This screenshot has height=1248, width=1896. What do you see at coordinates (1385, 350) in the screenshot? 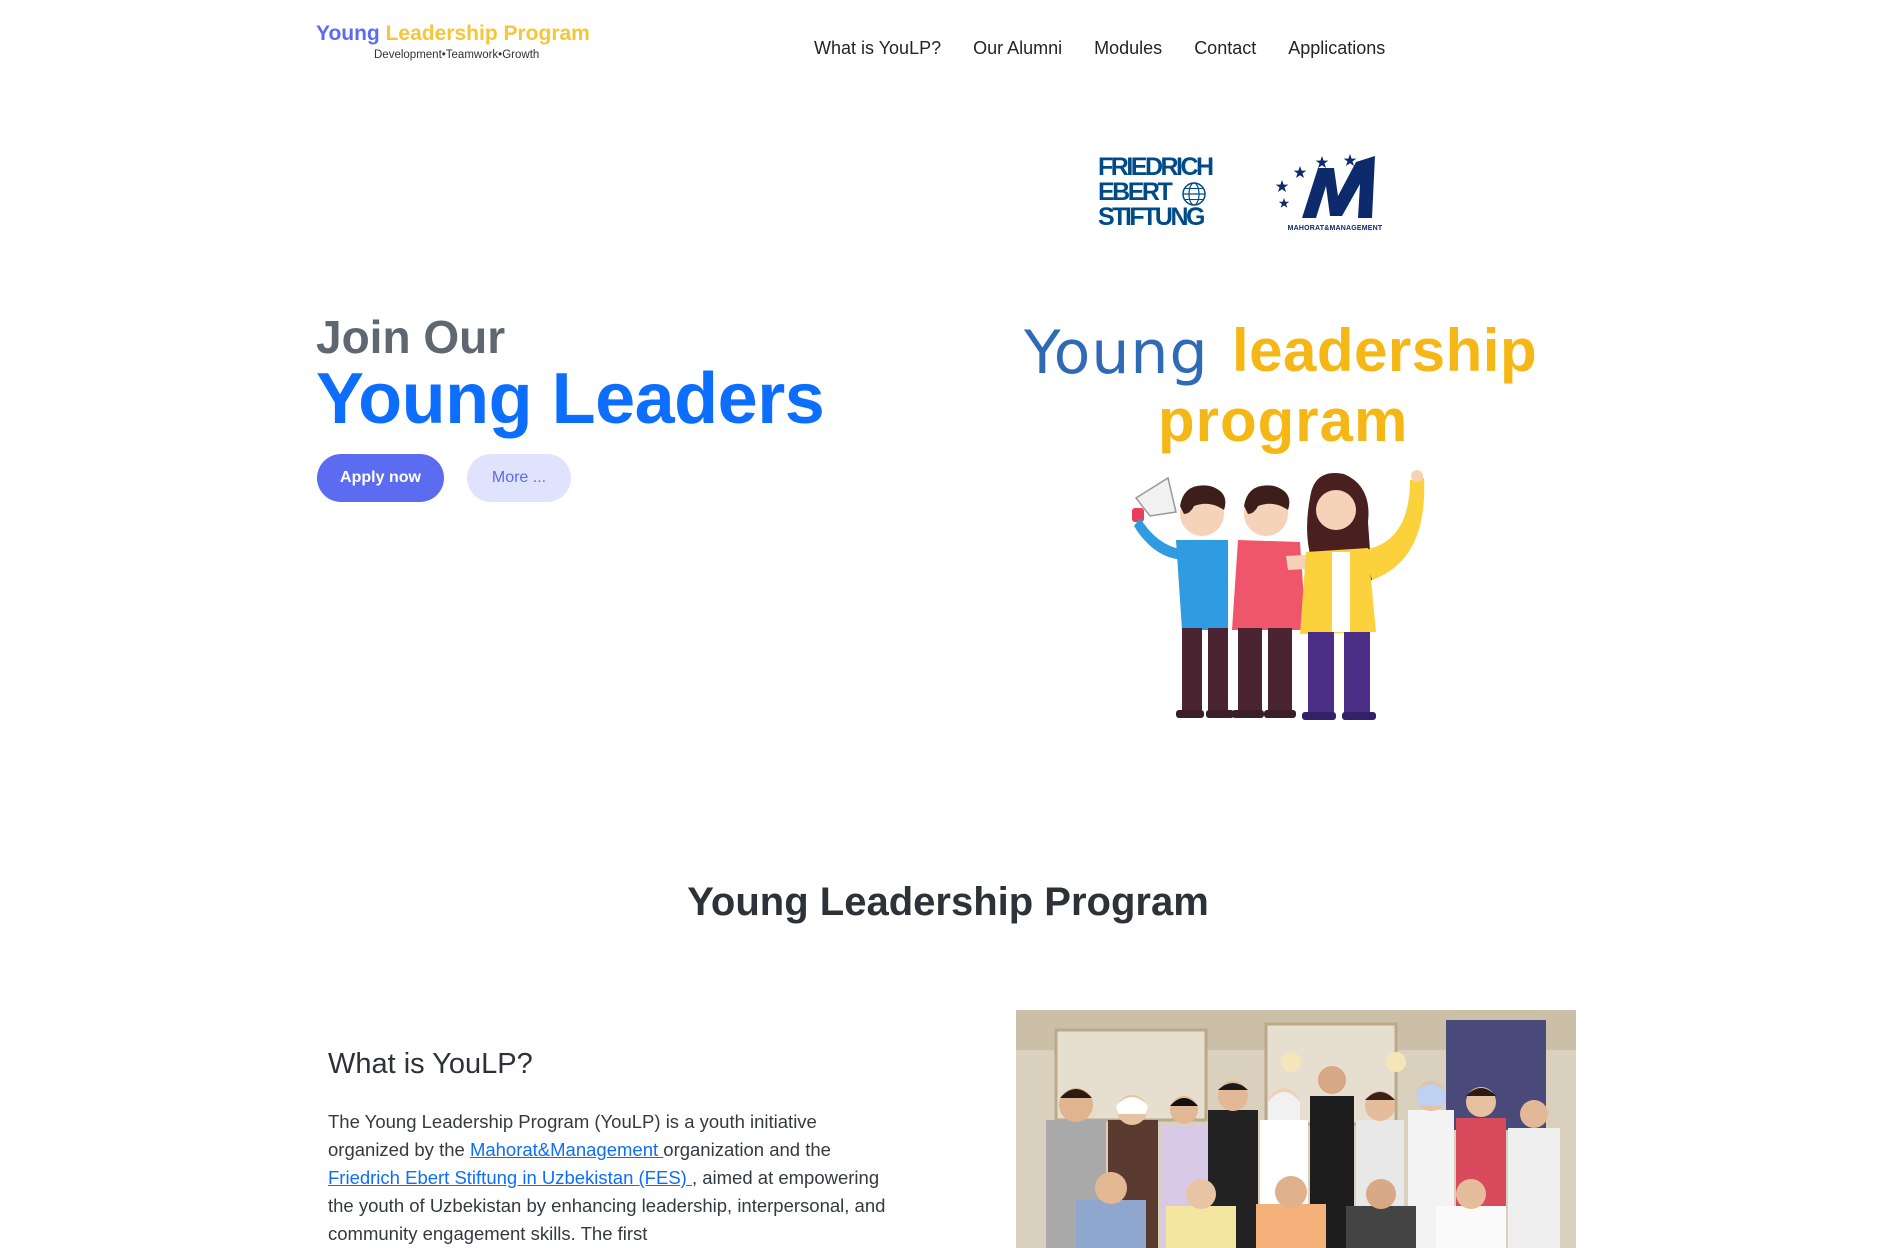
I see `illustration-word-leadership: leadership` at bounding box center [1385, 350].